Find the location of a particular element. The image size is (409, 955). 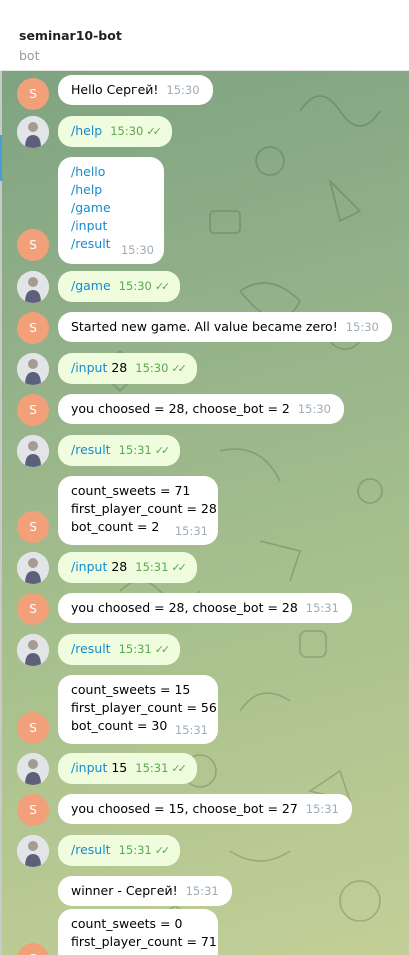

message-bubble-in: you choosed = 28, choose_bot = 28 15:31 is located at coordinates (205, 608).